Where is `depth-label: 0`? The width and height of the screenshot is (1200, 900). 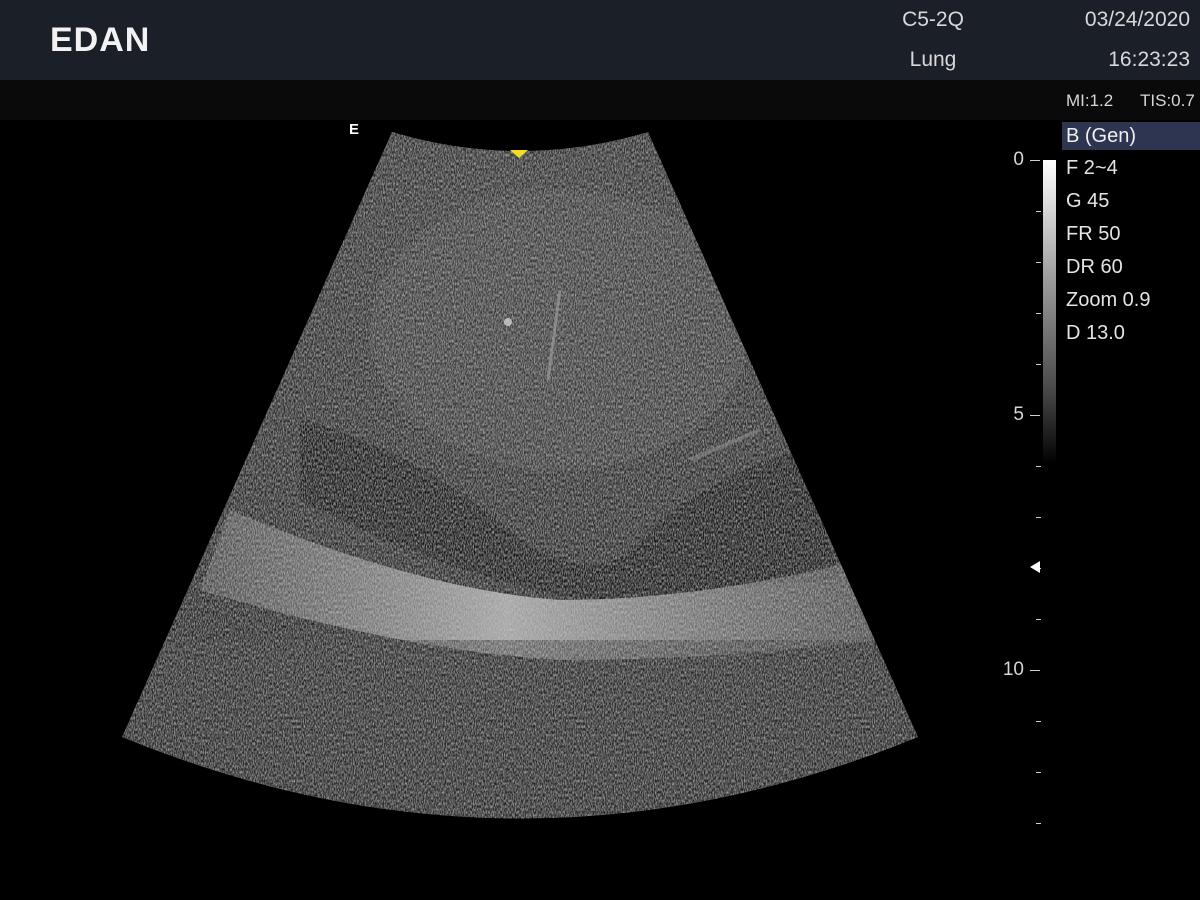
depth-label: 0 is located at coordinates (1018, 159).